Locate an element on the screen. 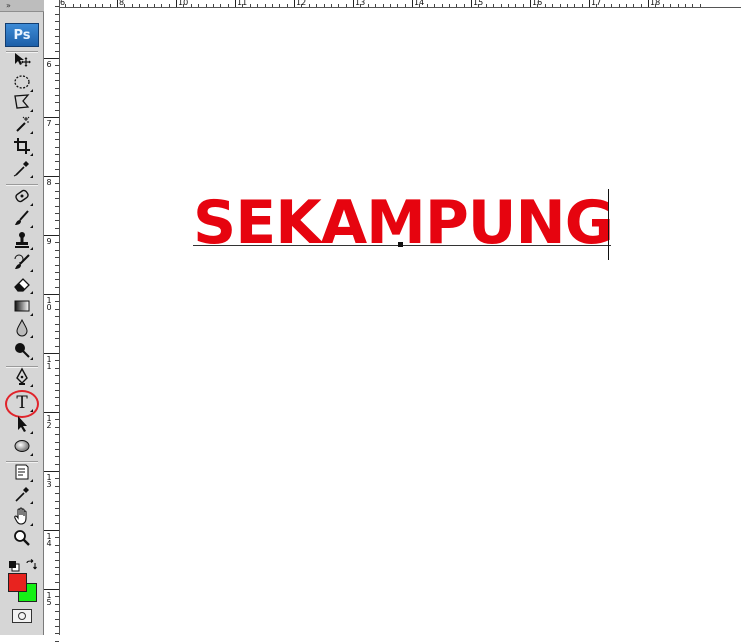 The width and height of the screenshot is (741, 642). ruler-label: 8 is located at coordinates (122, 3).